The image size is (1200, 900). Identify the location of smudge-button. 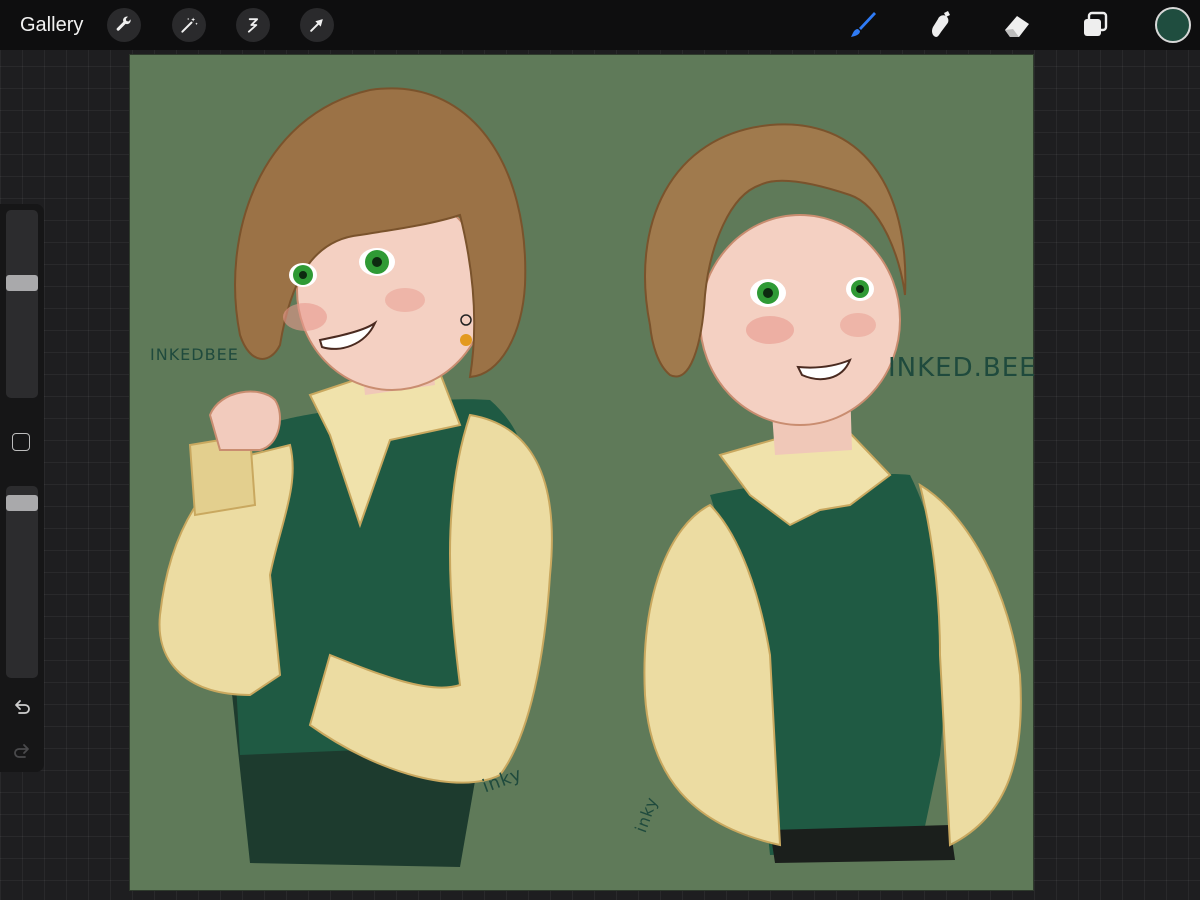
(940, 25).